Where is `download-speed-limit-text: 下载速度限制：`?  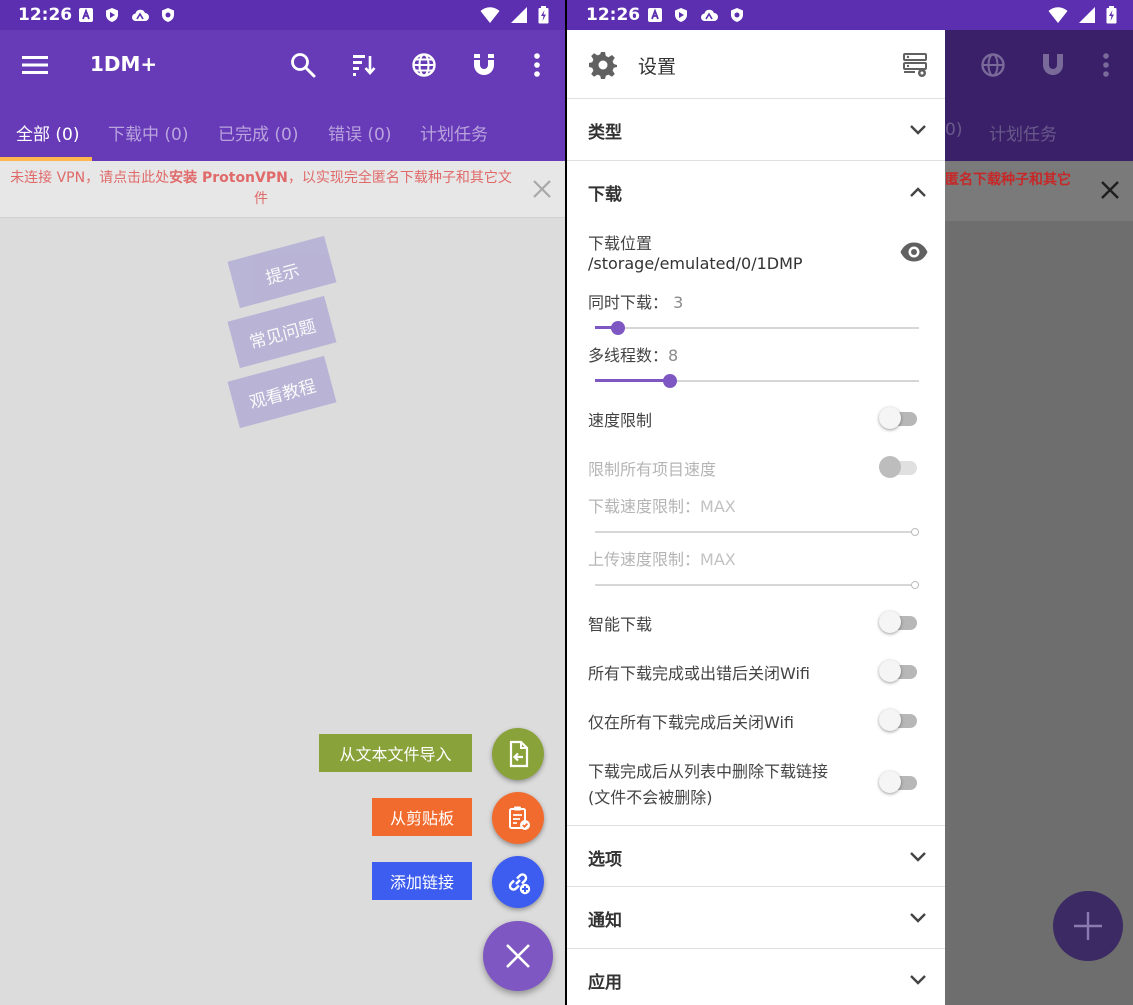
download-speed-limit-text: 下载速度限制： is located at coordinates (644, 506).